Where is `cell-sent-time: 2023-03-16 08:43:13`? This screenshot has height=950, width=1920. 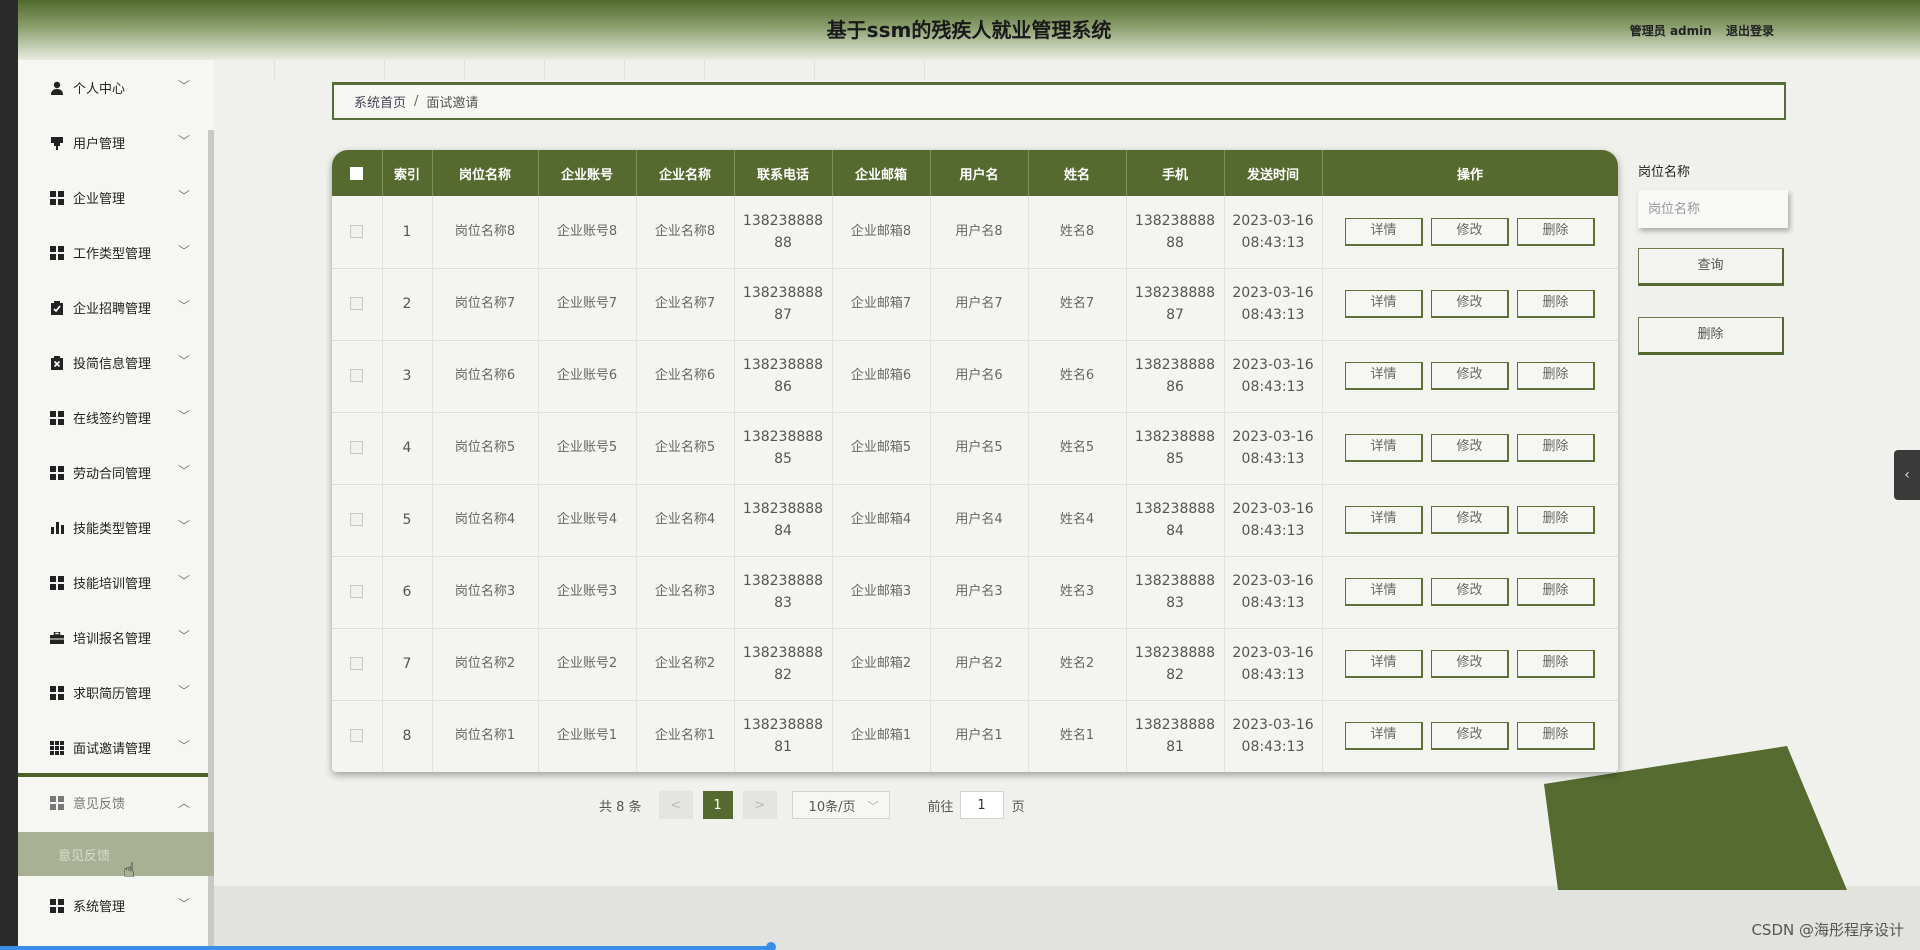
cell-sent-time: 2023-03-16 08:43:13 is located at coordinates (1273, 664).